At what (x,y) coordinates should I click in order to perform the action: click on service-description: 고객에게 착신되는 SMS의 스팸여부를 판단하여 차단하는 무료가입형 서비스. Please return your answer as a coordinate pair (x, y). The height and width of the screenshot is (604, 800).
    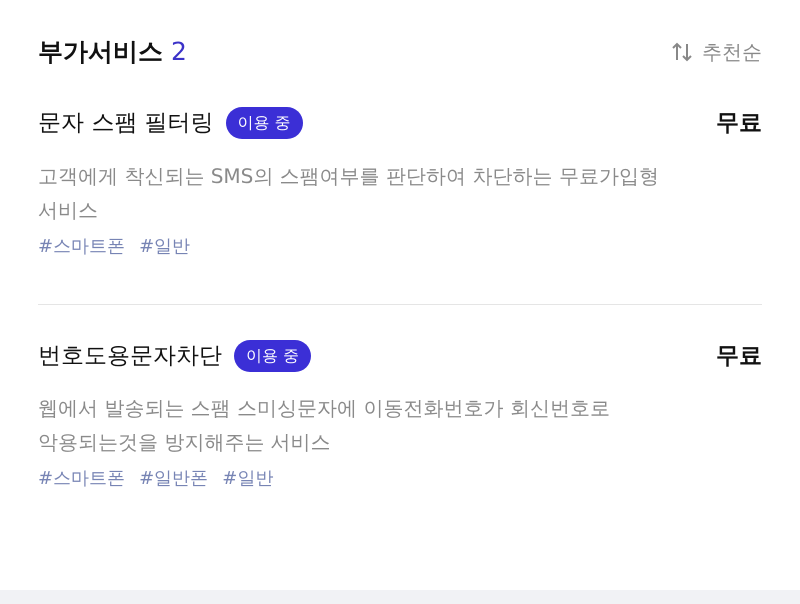
    Looking at the image, I should click on (349, 193).